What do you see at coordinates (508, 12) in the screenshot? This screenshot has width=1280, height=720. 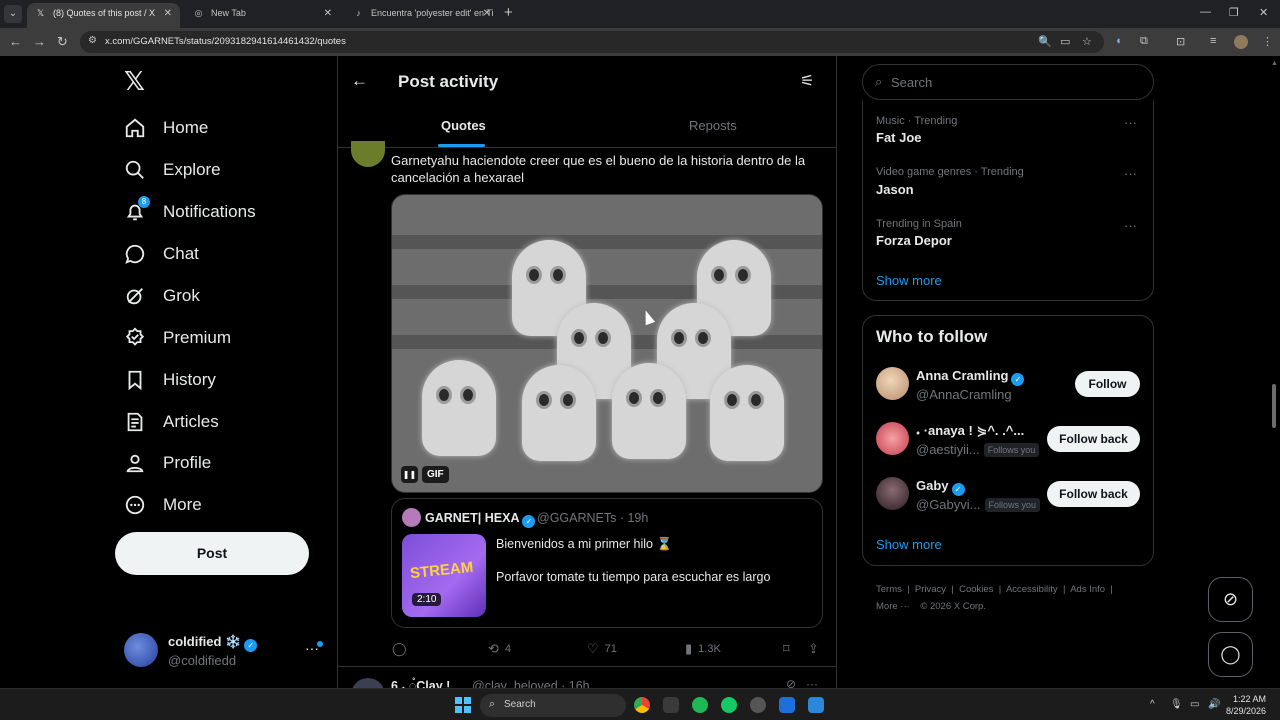 I see `new-tab-icon: +` at bounding box center [508, 12].